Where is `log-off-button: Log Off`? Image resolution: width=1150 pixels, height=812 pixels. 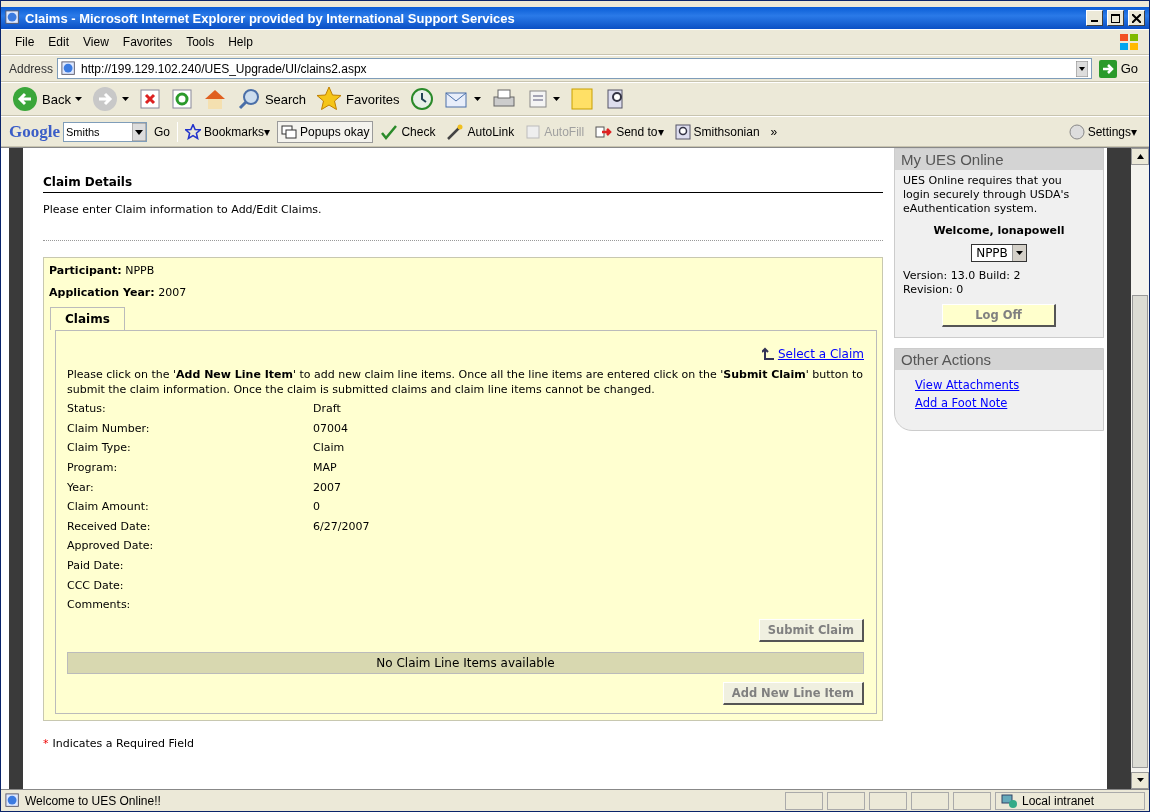 log-off-button: Log Off is located at coordinates (999, 315).